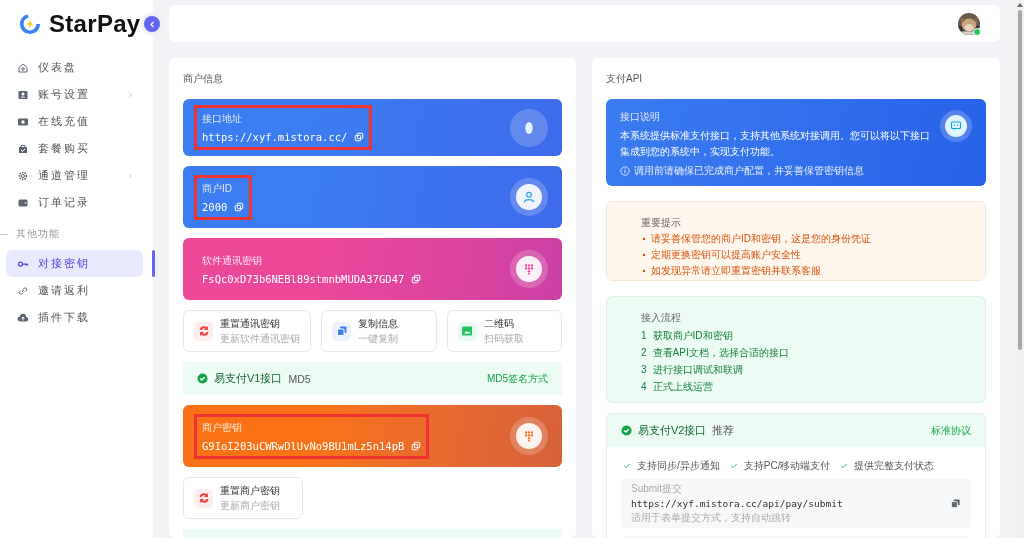 The width and height of the screenshot is (1024, 538). What do you see at coordinates (38, 234) in the screenshot?
I see `section-label: 其他功能` at bounding box center [38, 234].